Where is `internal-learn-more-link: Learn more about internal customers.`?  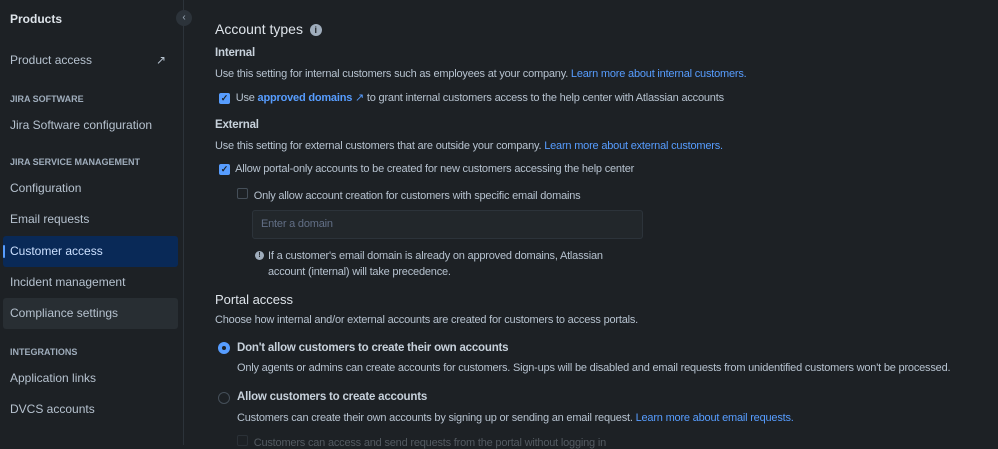 internal-learn-more-link: Learn more about internal customers. is located at coordinates (659, 74).